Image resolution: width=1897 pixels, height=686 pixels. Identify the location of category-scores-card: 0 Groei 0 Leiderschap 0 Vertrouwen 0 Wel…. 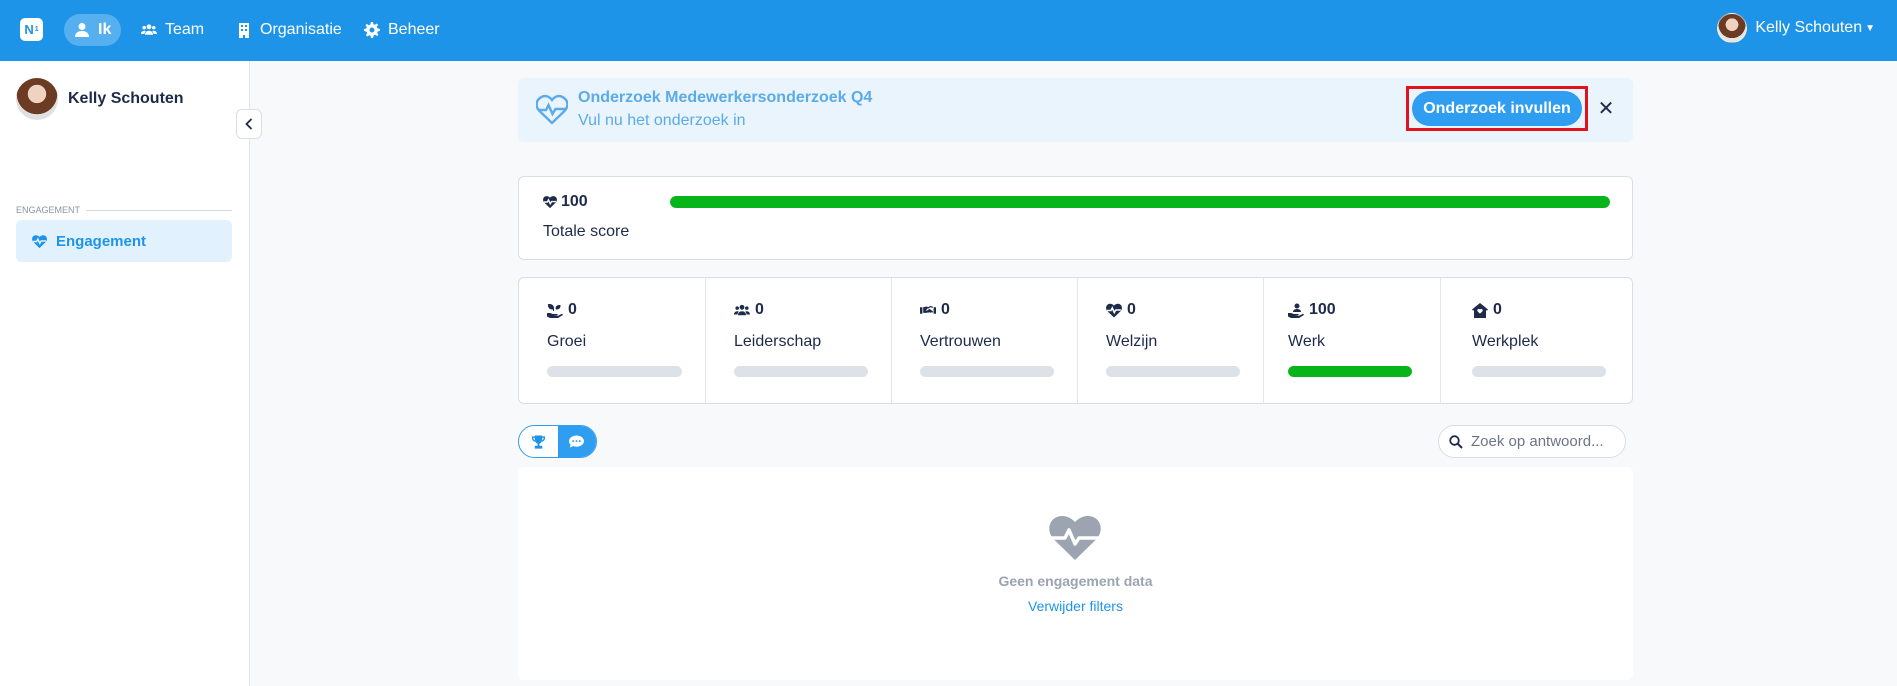
(1075, 340).